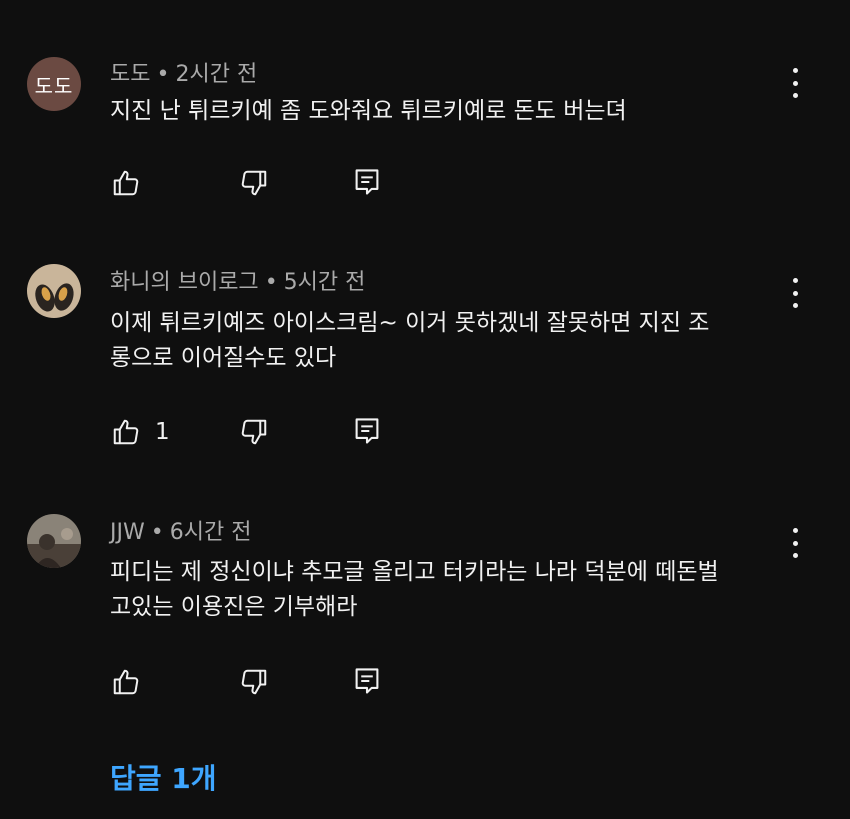  What do you see at coordinates (211, 532) in the screenshot?
I see `comment-time: 6시간 전` at bounding box center [211, 532].